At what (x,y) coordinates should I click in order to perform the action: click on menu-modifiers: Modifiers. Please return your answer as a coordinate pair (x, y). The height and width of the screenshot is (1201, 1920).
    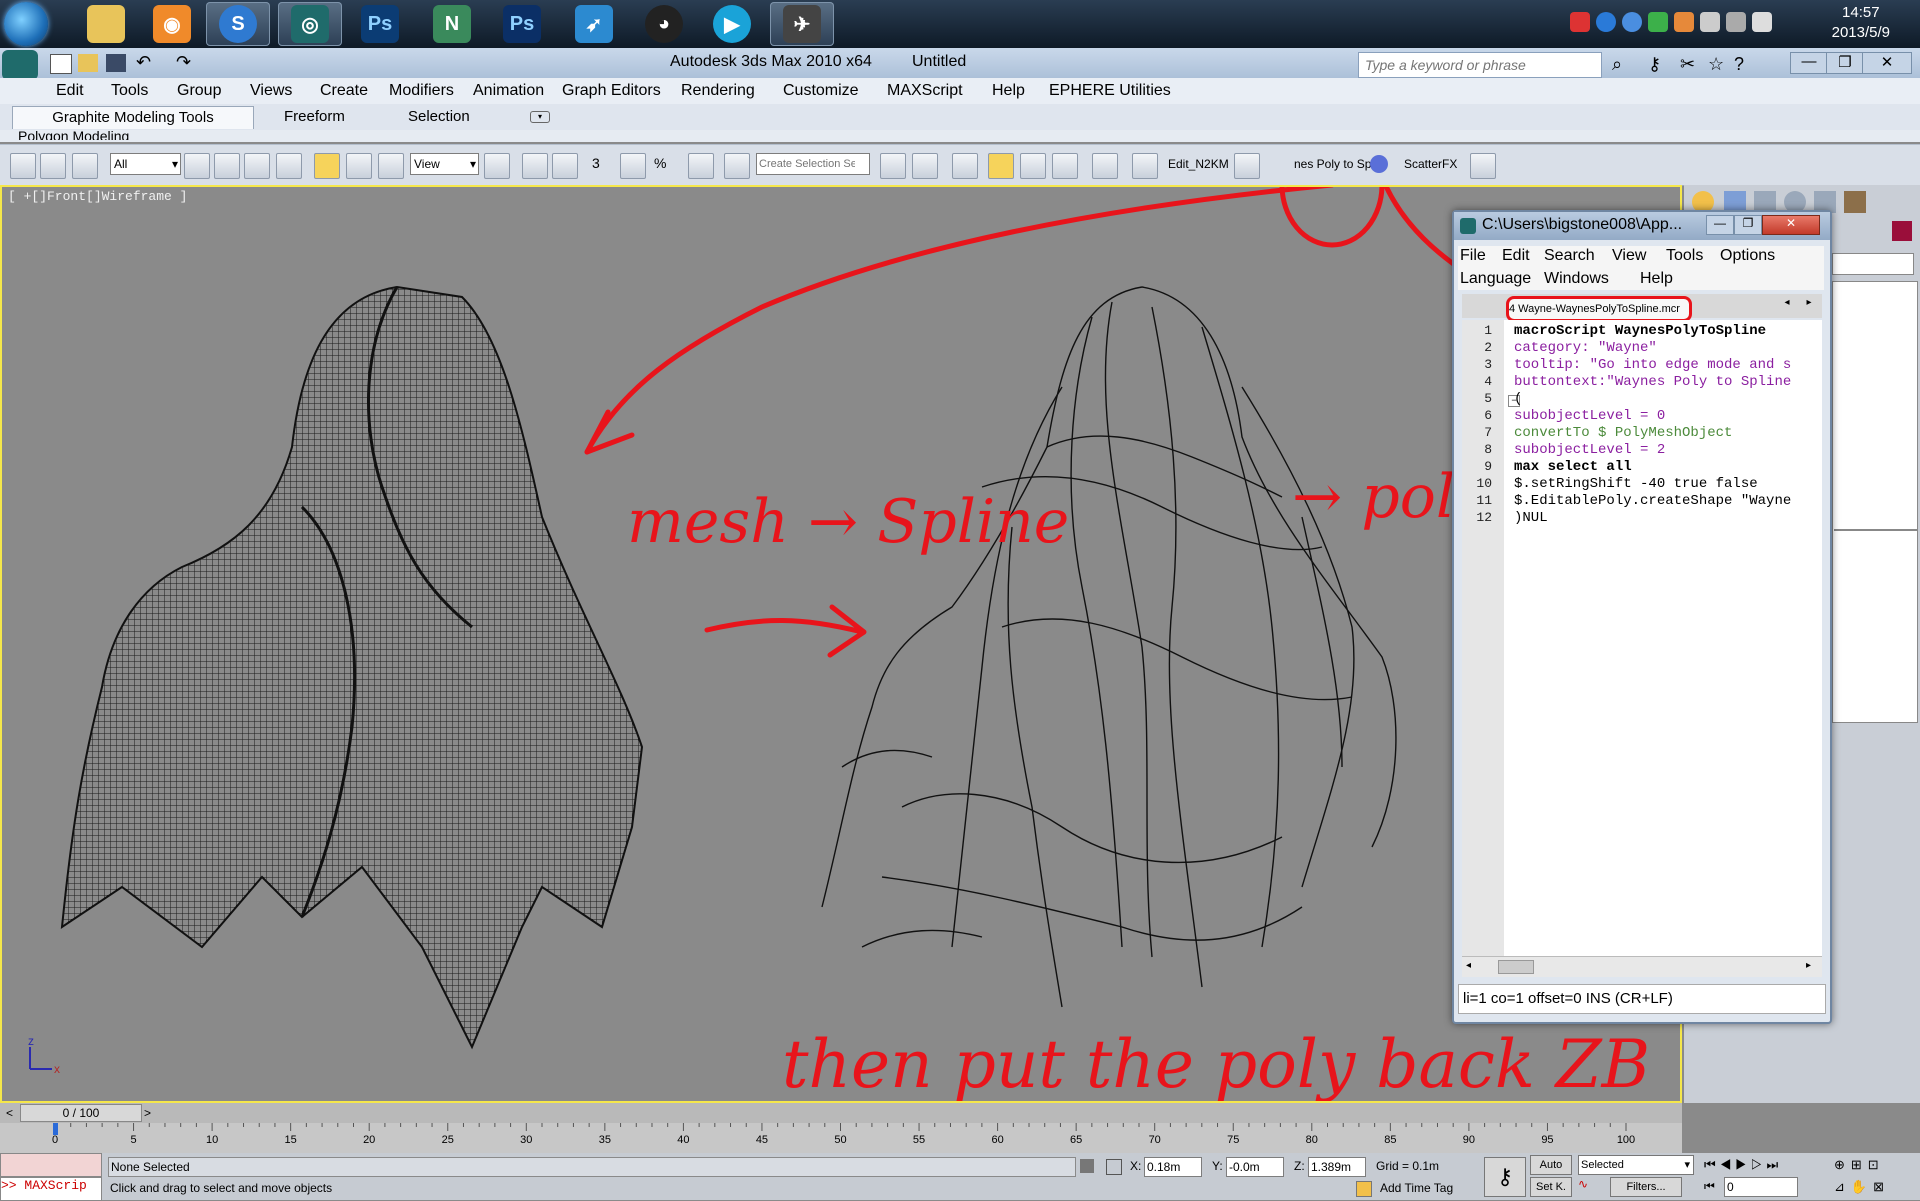
    Looking at the image, I should click on (421, 91).